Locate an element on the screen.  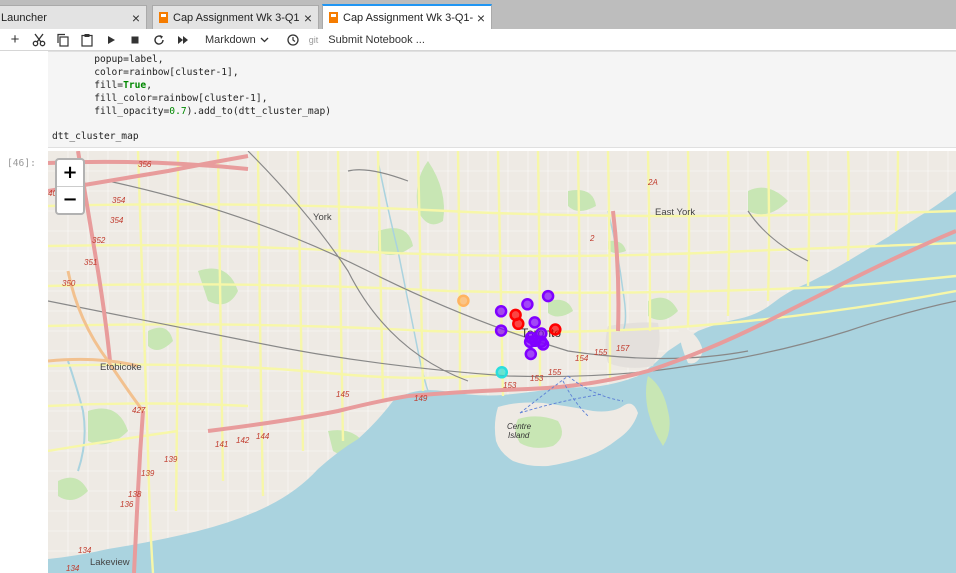
cell-type-select: Markdown is located at coordinates (237, 40).